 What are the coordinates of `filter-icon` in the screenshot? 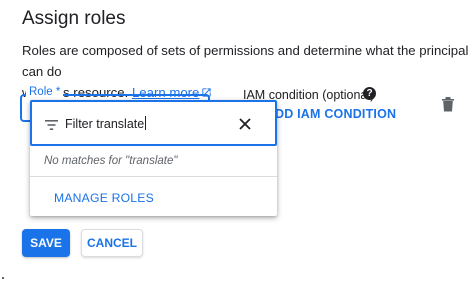 It's located at (51, 126).